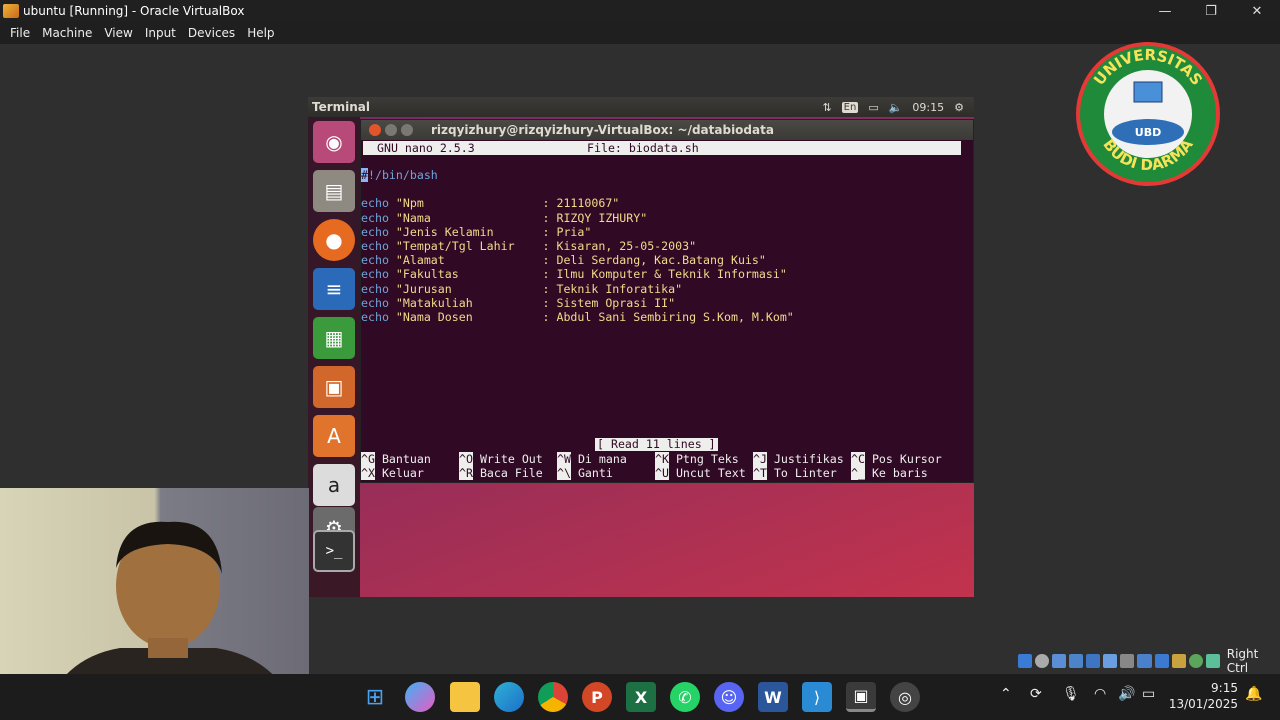 This screenshot has height=720, width=1280. What do you see at coordinates (553, 697) in the screenshot?
I see `chrome-icon` at bounding box center [553, 697].